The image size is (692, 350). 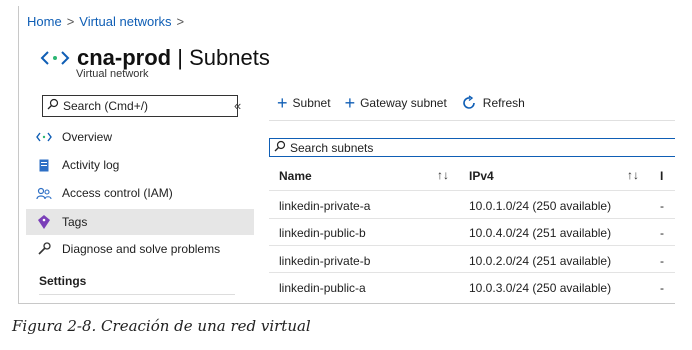 I want to click on add-subnet-button: + Subnet, so click(x=304, y=103).